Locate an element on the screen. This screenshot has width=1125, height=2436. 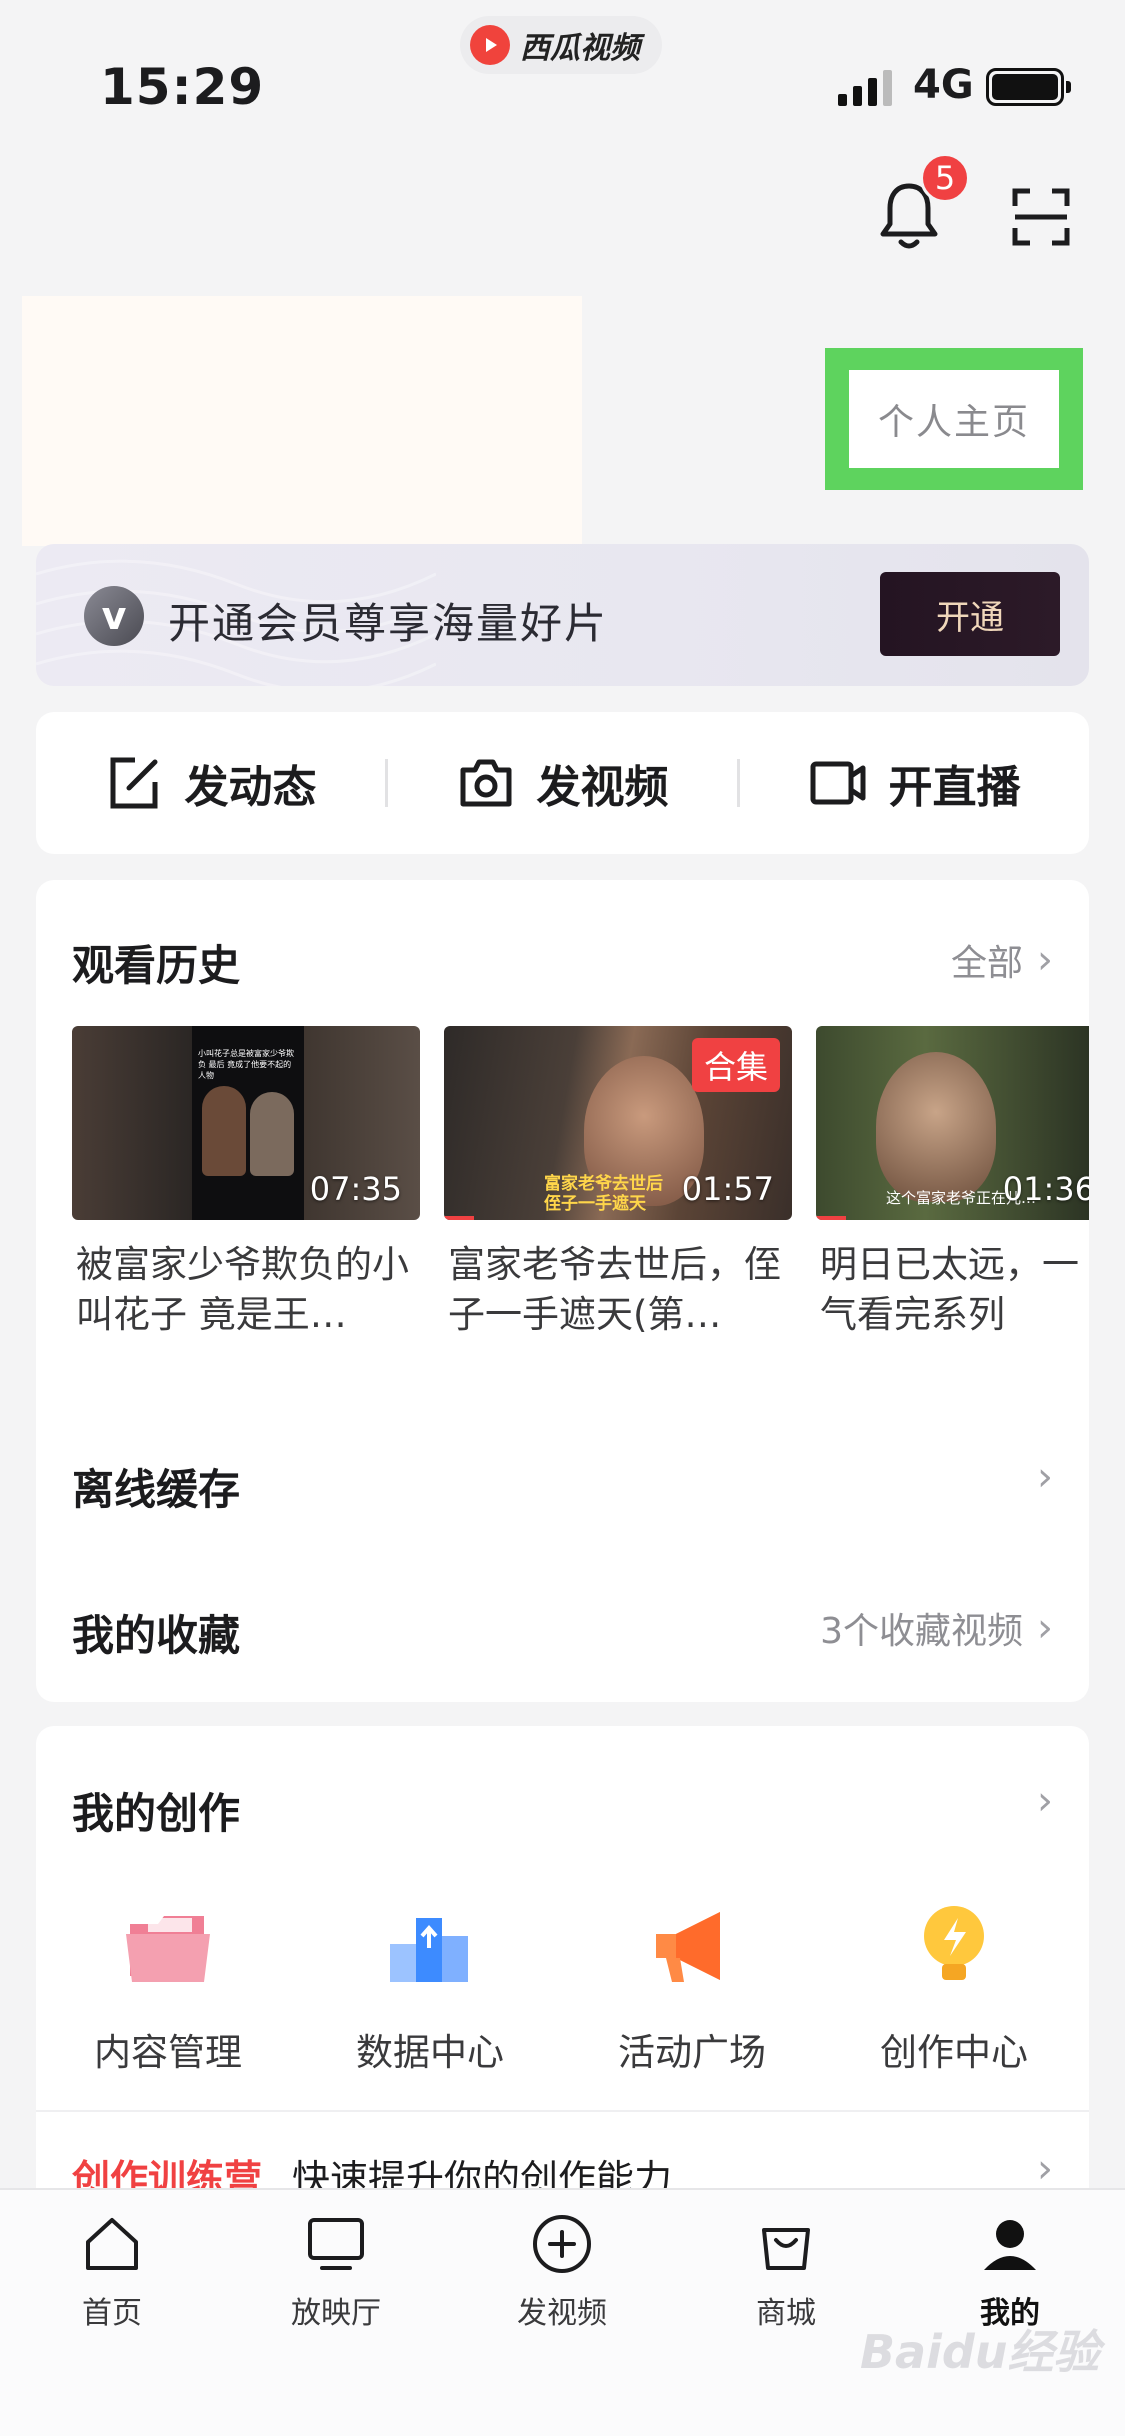
signal-icon is located at coordinates (865, 86).